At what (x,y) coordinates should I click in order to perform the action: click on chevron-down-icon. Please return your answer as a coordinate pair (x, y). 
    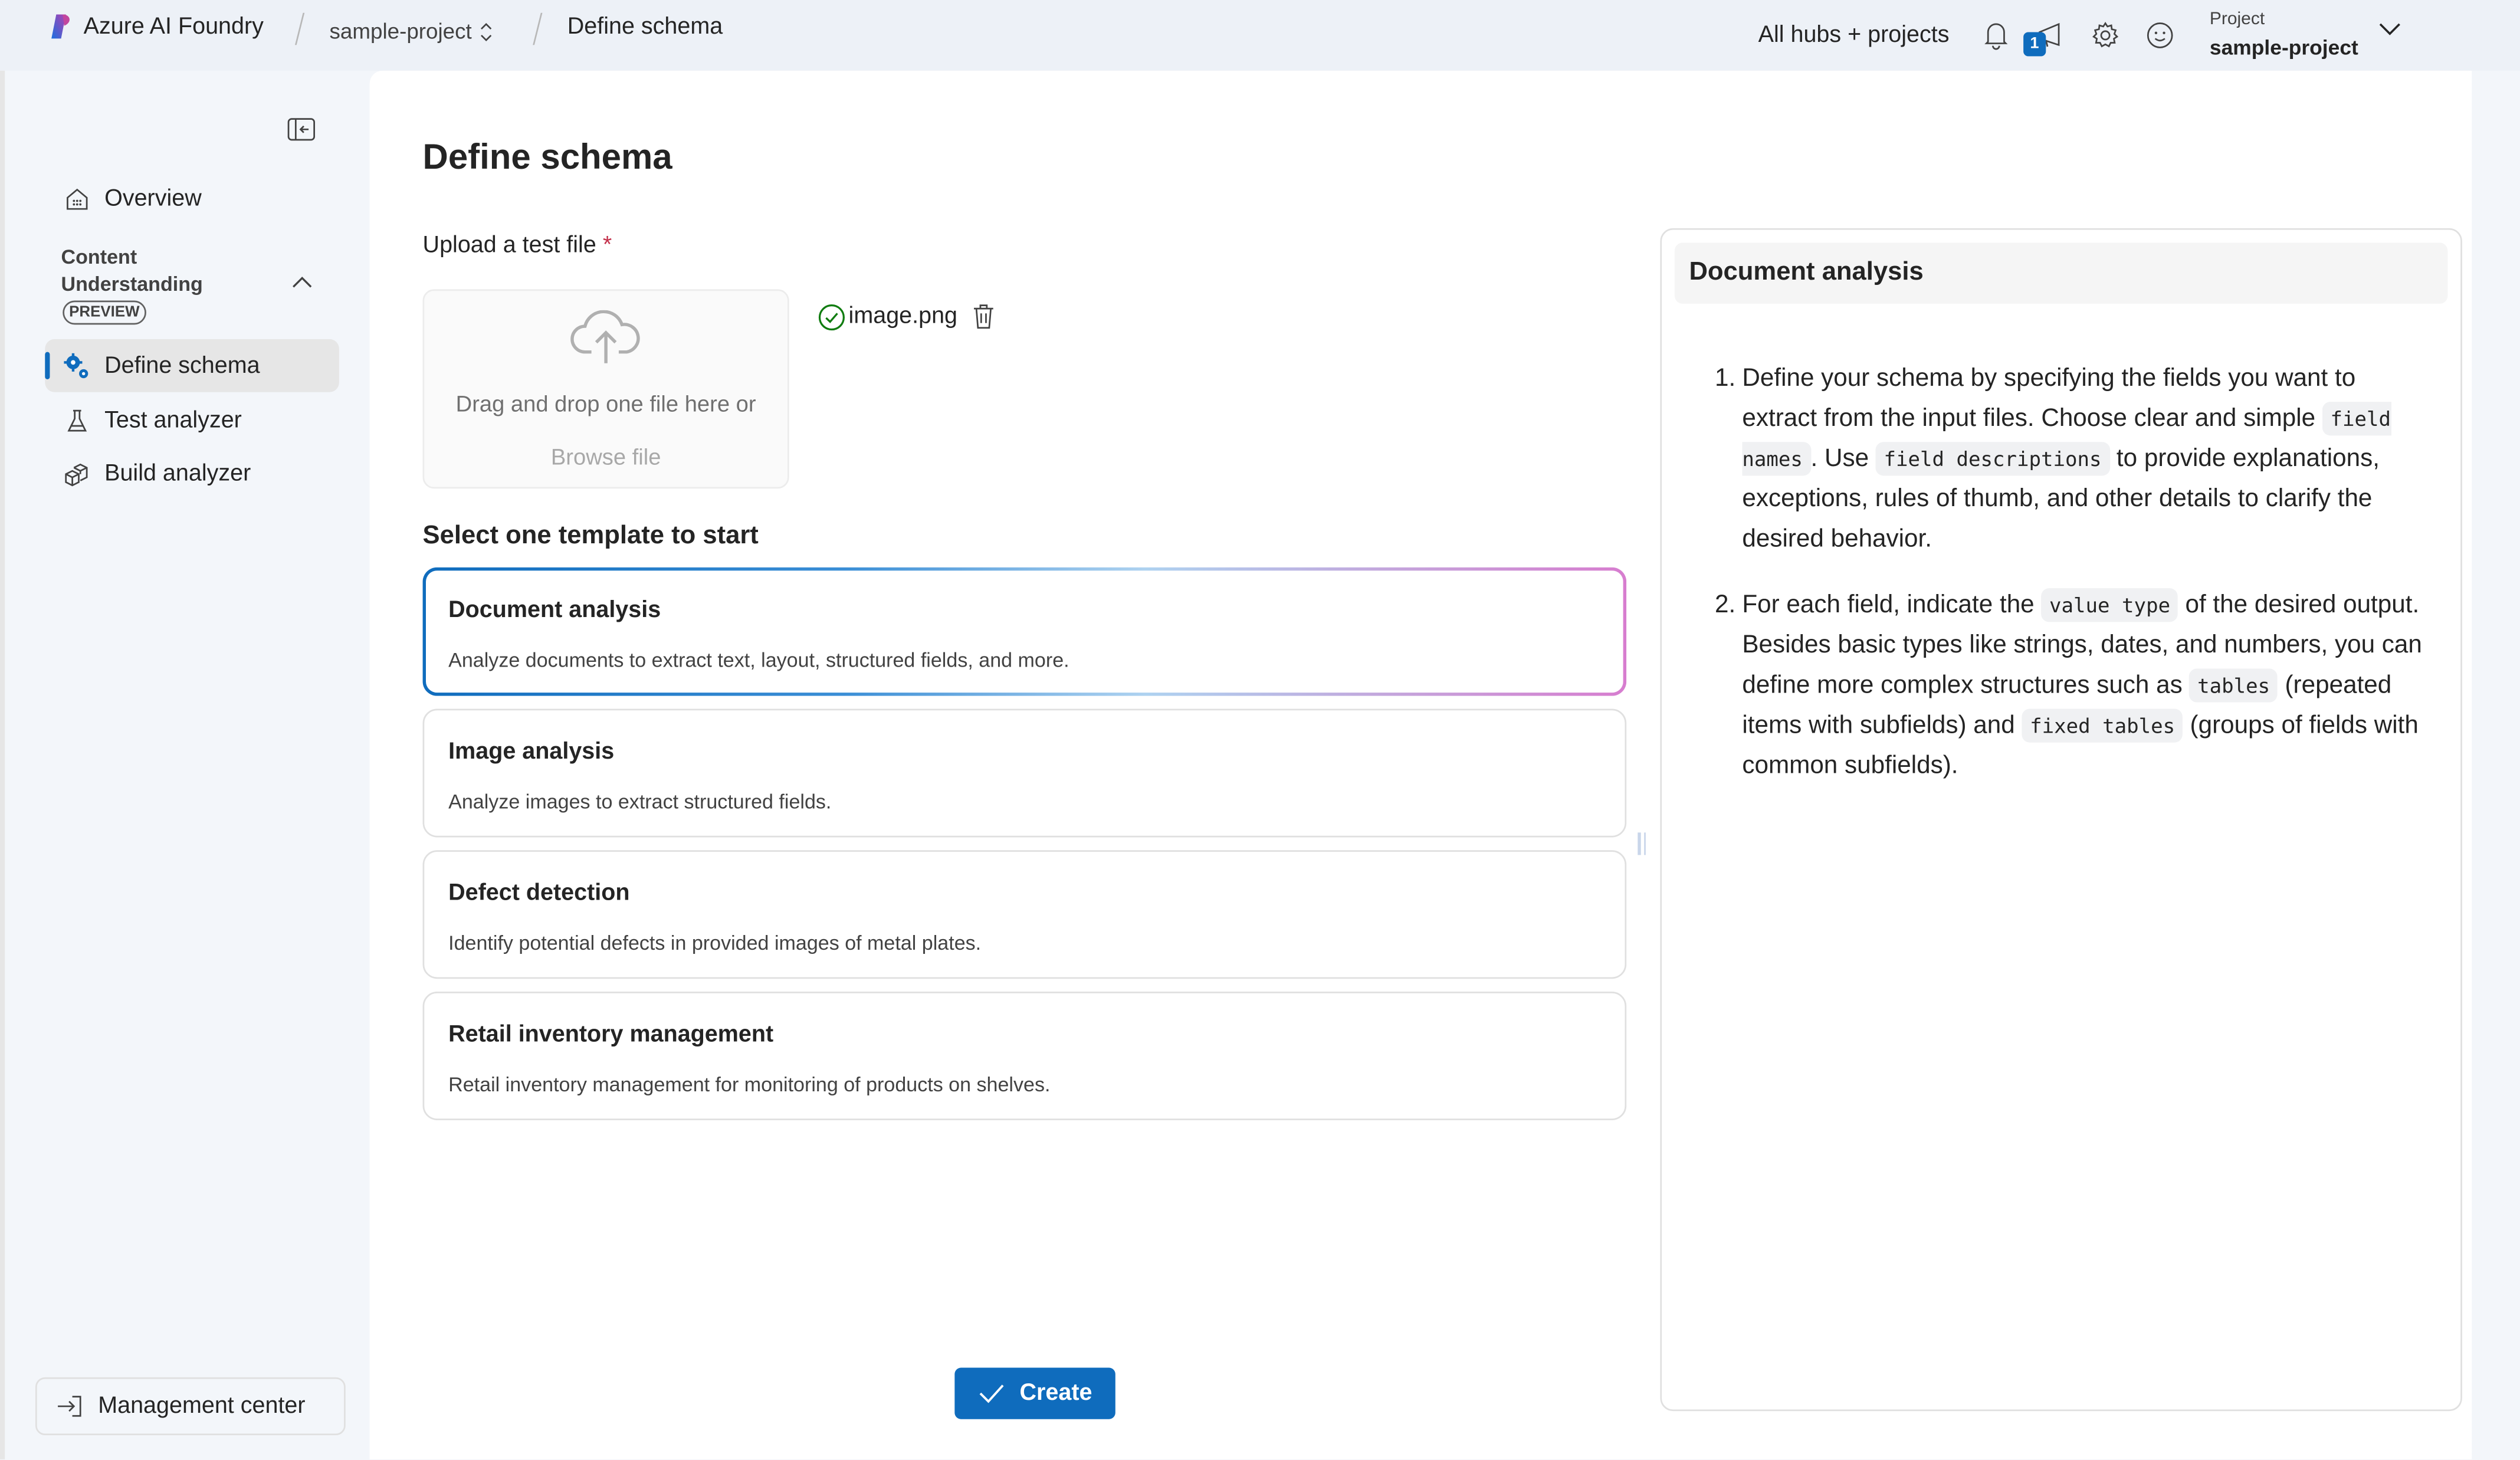
    Looking at the image, I should click on (2391, 29).